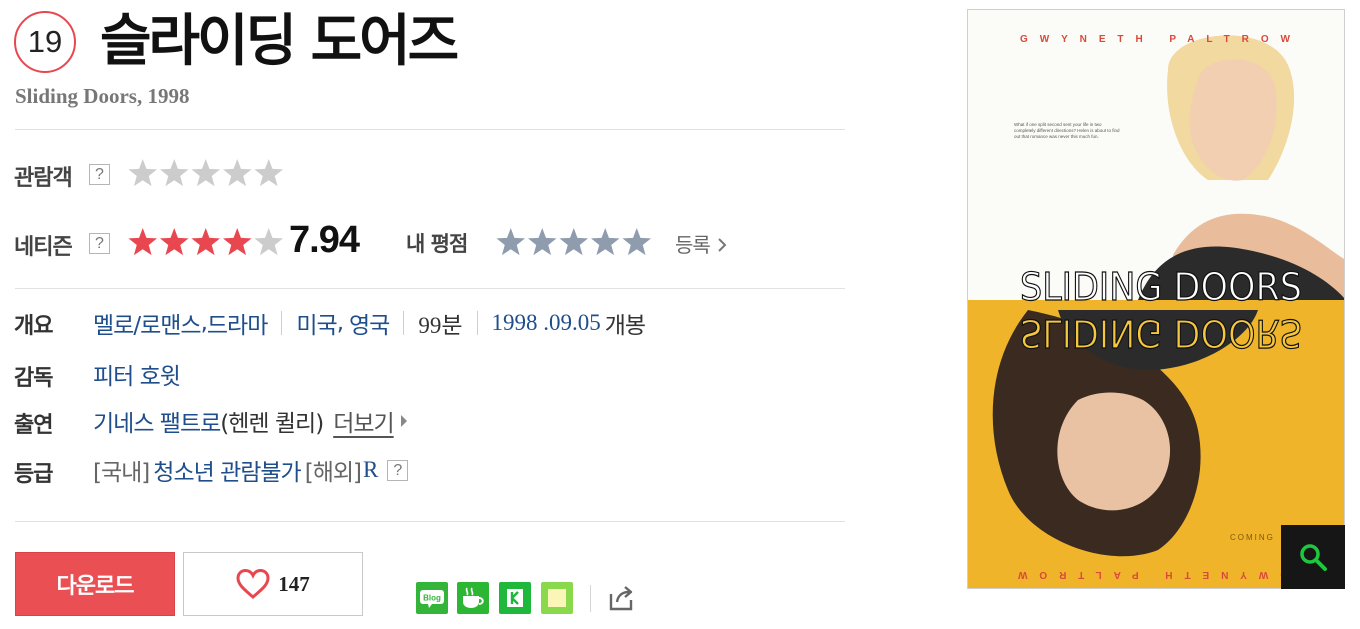 The width and height of the screenshot is (1360, 629). What do you see at coordinates (625, 326) in the screenshot?
I see `release-suffix: 개봉` at bounding box center [625, 326].